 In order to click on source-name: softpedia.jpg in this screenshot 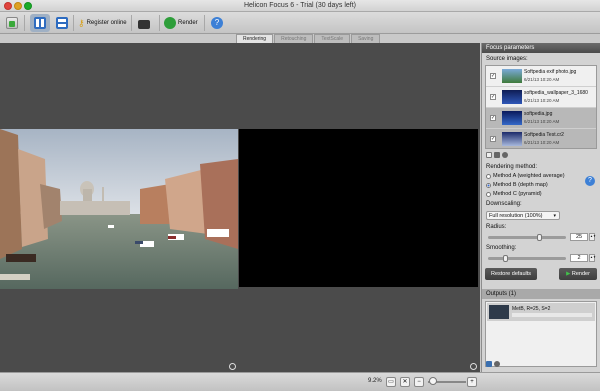, I will do `click(538, 114)`.